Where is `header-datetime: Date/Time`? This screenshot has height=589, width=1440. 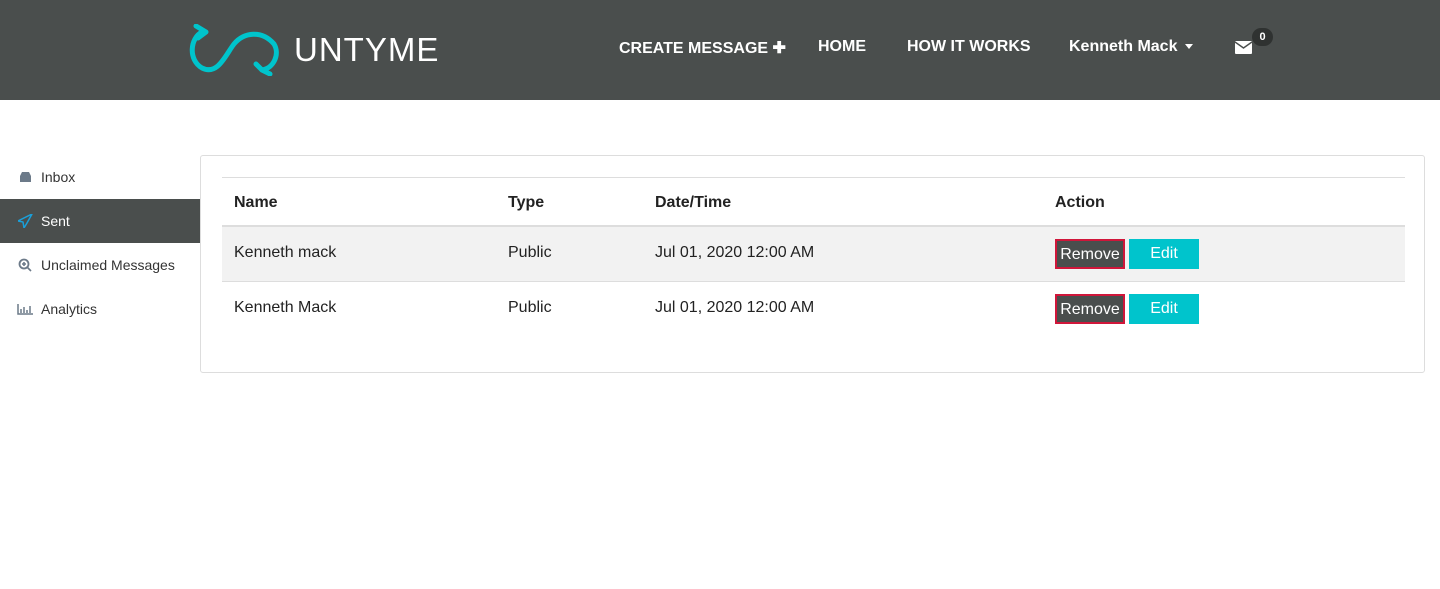
header-datetime: Date/Time is located at coordinates (693, 202).